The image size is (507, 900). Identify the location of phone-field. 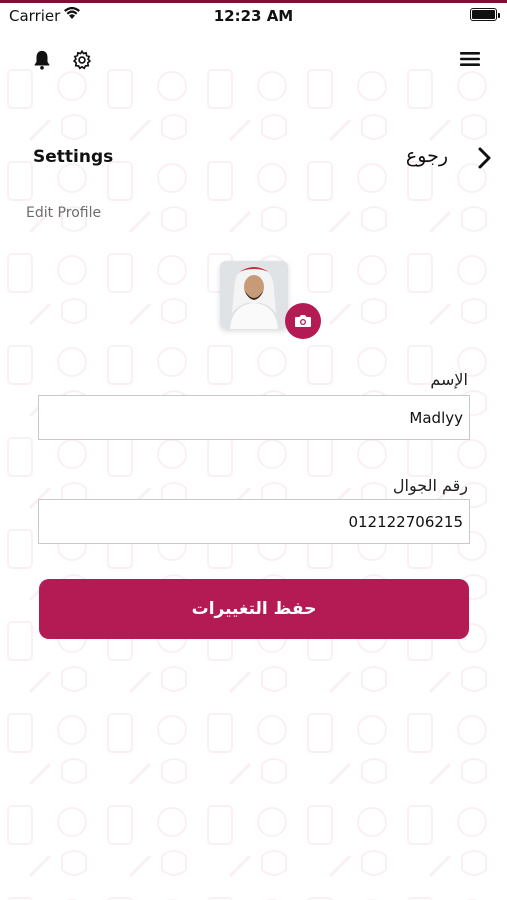
(254, 521).